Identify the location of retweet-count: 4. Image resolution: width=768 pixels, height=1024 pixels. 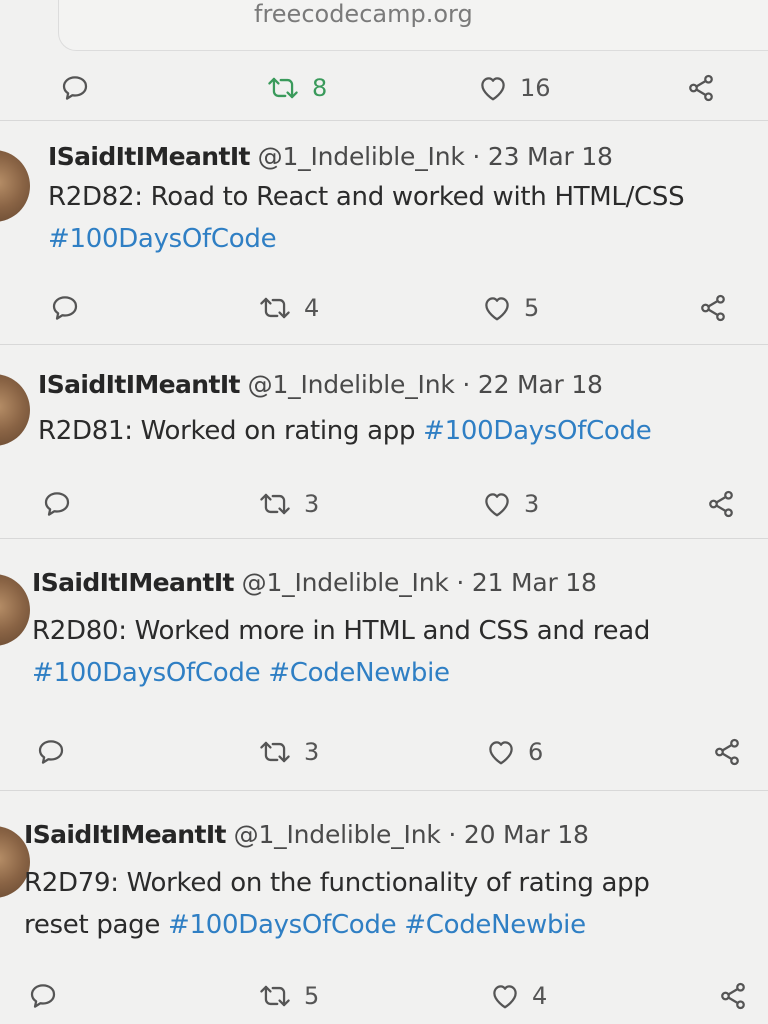
(312, 308).